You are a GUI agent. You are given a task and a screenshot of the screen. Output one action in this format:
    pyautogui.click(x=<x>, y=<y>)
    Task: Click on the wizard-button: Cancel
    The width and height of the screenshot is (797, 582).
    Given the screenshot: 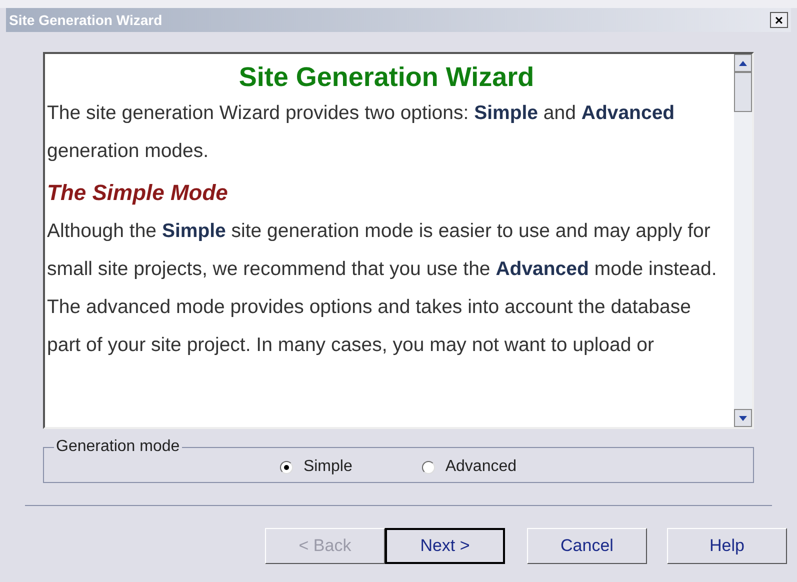 What is the action you would take?
    pyautogui.click(x=587, y=546)
    